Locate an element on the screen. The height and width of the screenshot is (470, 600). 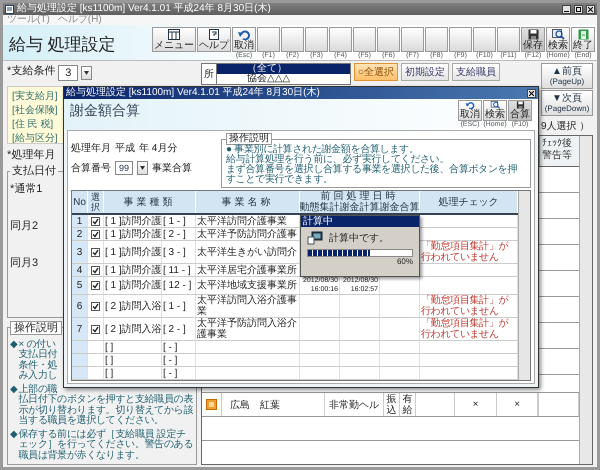
help-text: ● 事業別に計算された謝金額を合算します。 is located at coordinates (322, 150).